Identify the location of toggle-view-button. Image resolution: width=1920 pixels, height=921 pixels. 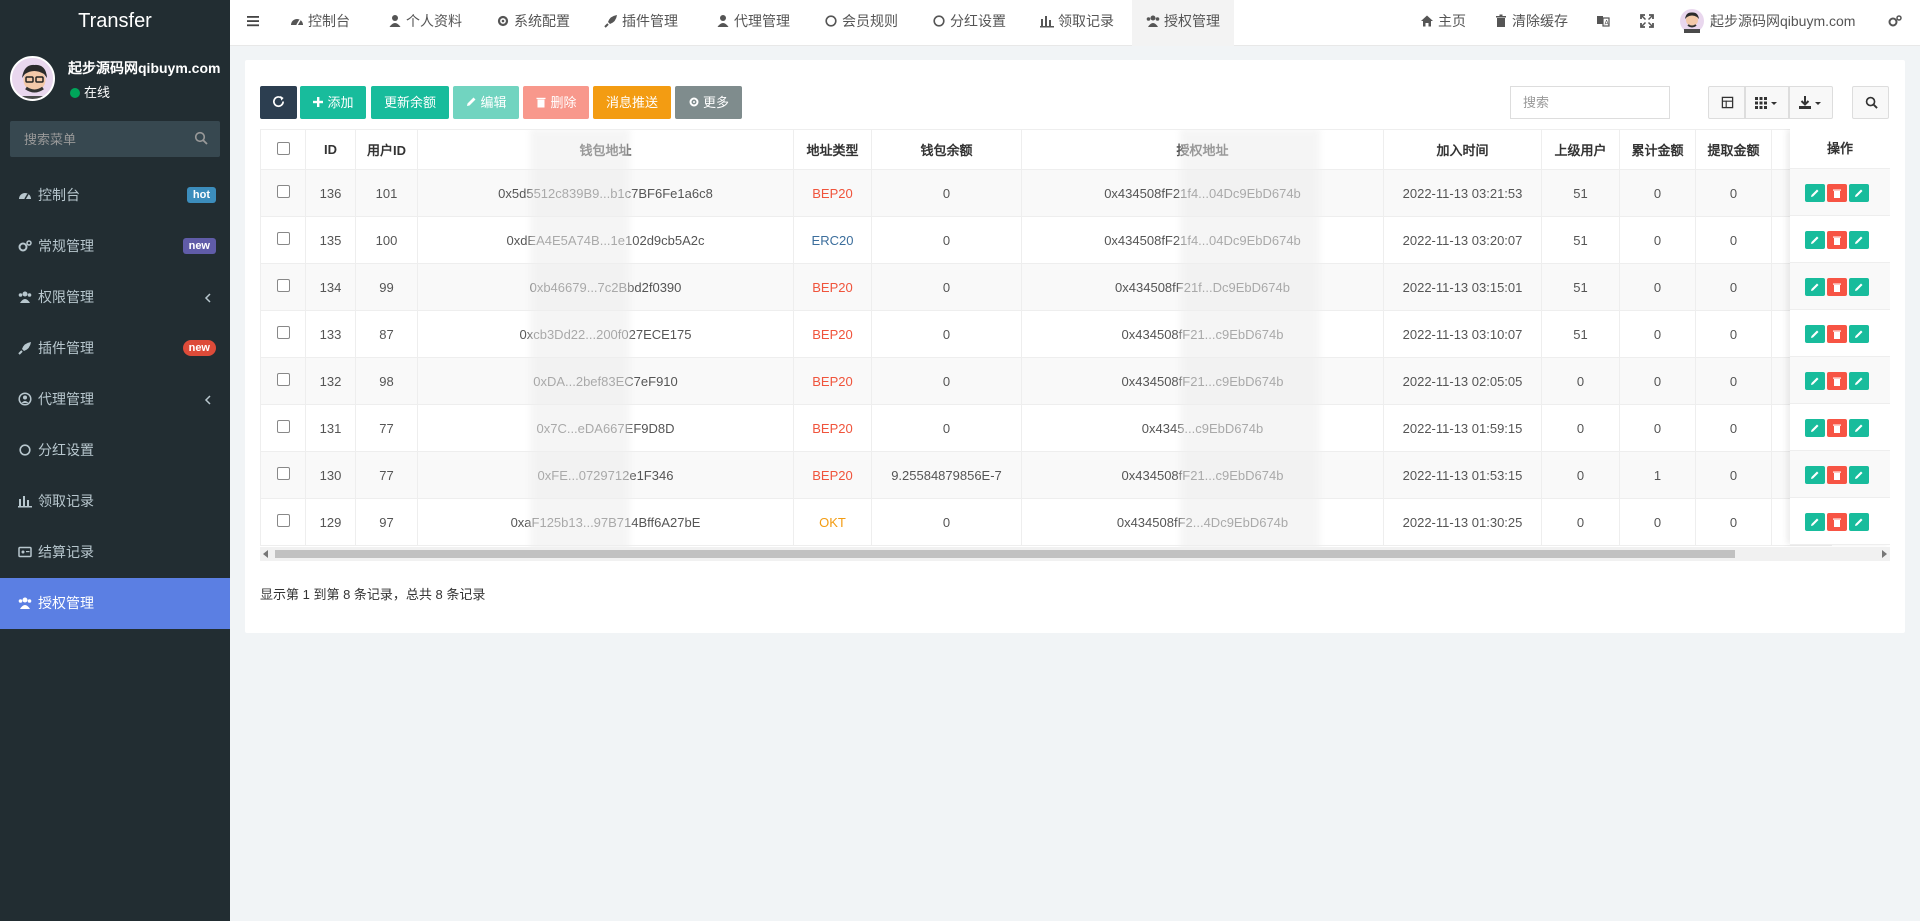
(1726, 102).